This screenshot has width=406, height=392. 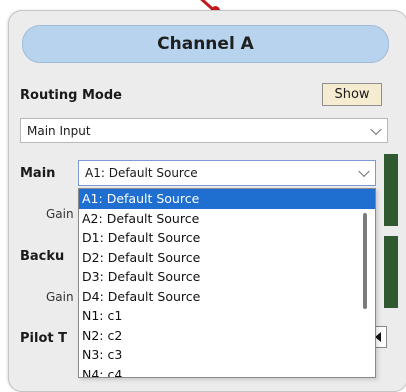 What do you see at coordinates (38, 173) in the screenshot?
I see `main-label: Main` at bounding box center [38, 173].